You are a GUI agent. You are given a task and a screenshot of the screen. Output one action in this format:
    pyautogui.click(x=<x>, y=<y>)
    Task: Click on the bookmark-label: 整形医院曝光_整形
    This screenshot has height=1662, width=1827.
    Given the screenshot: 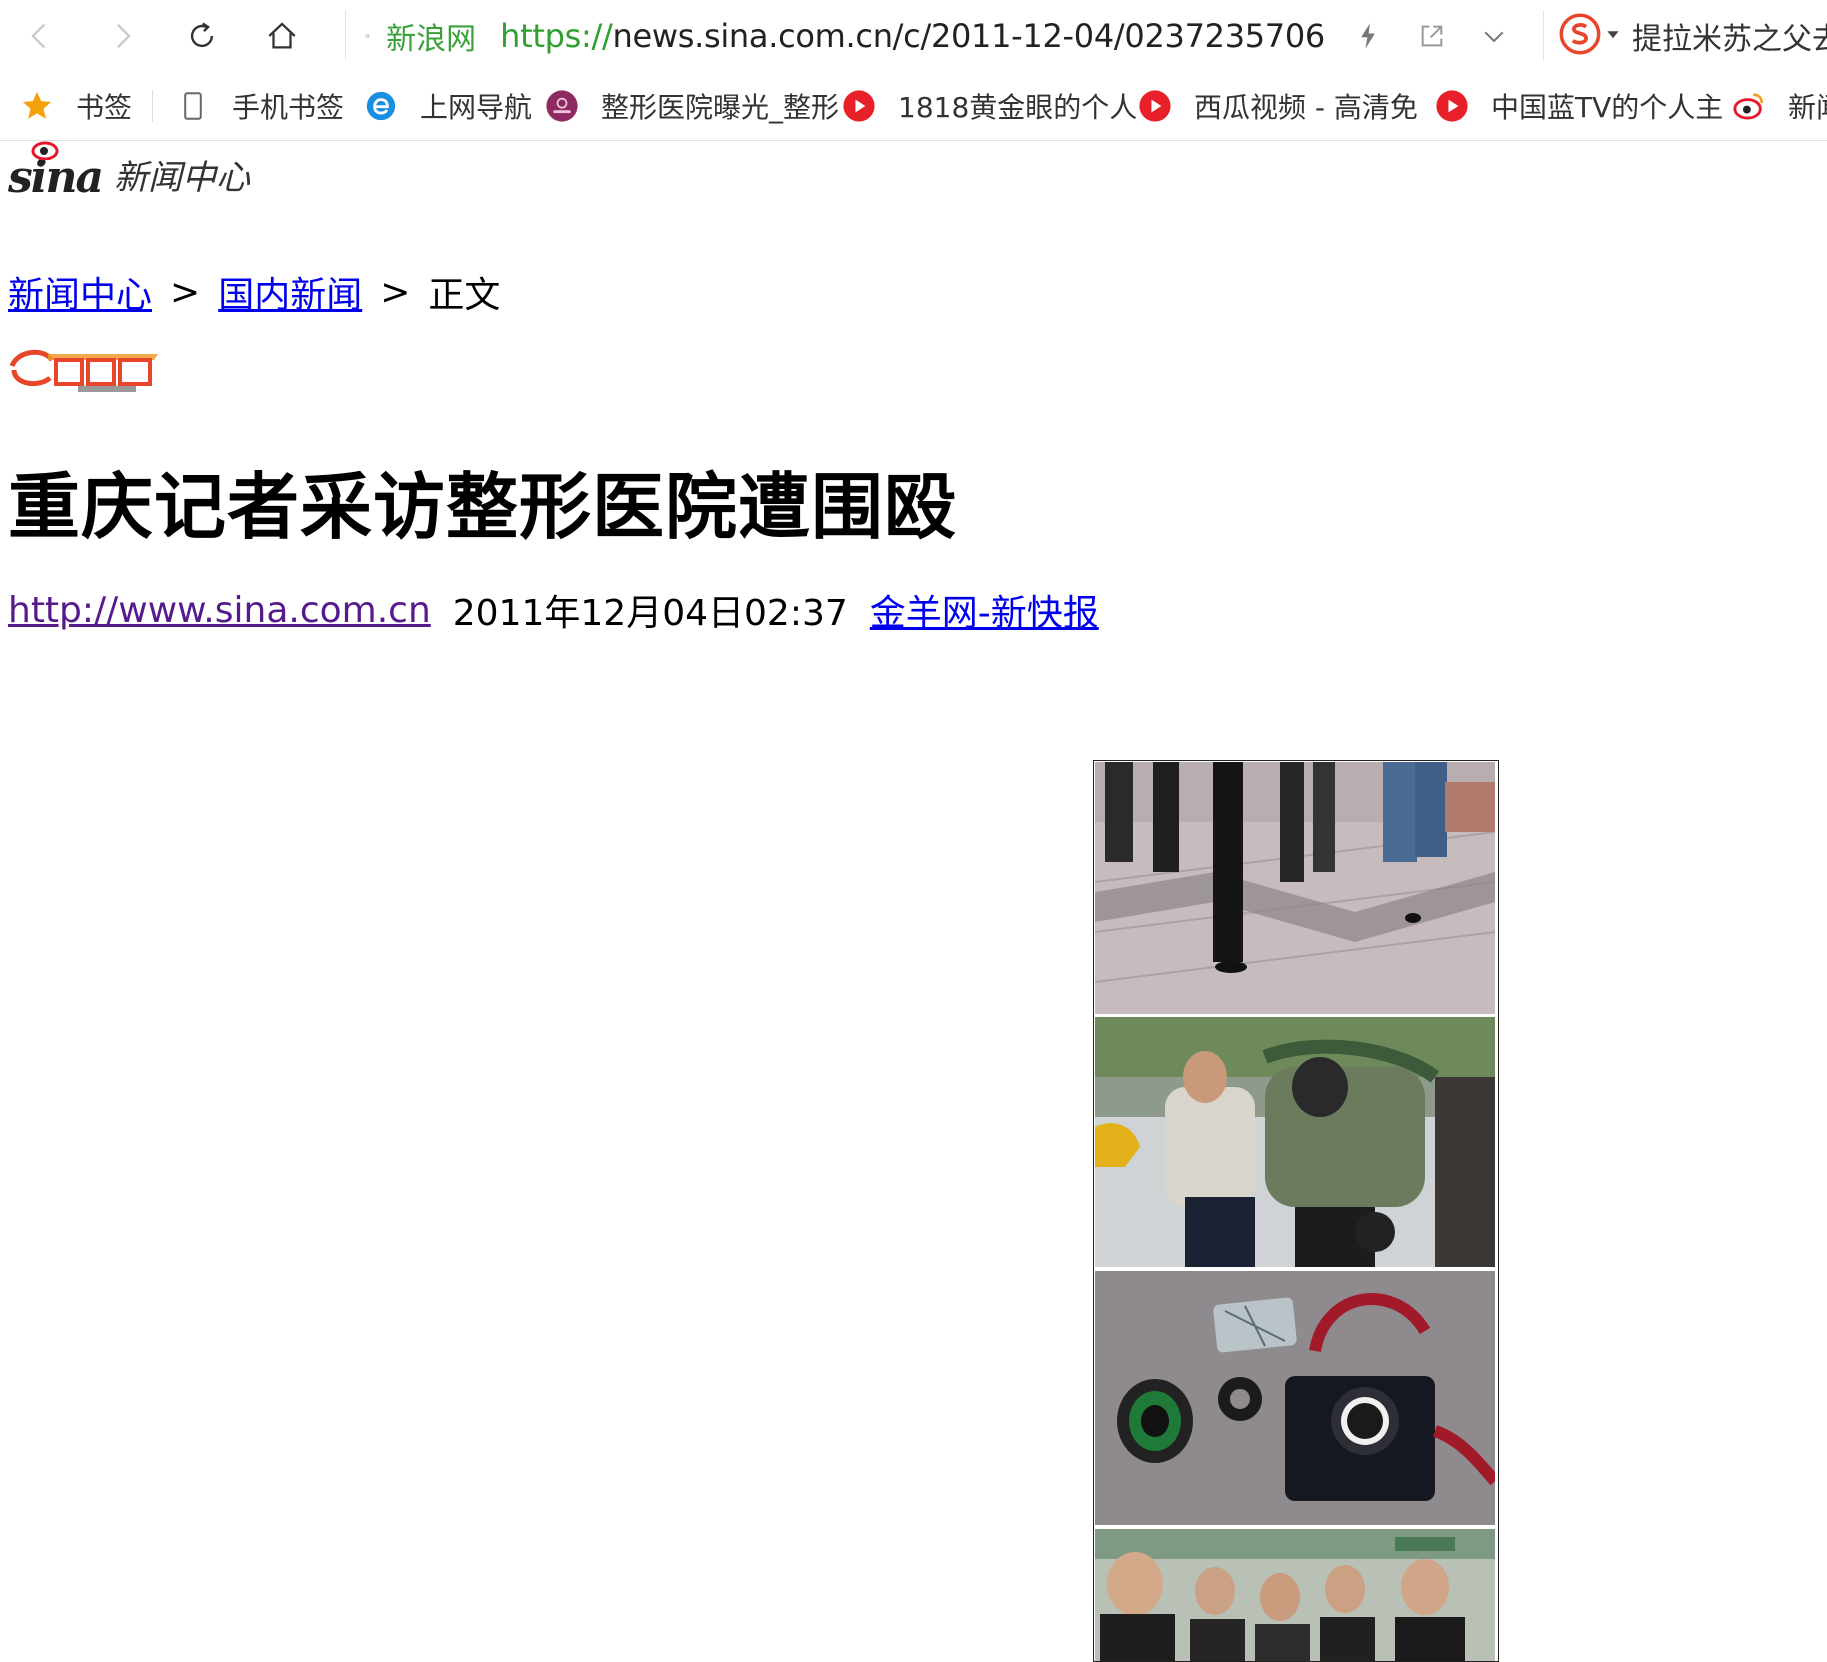 What is the action you would take?
    pyautogui.click(x=720, y=107)
    